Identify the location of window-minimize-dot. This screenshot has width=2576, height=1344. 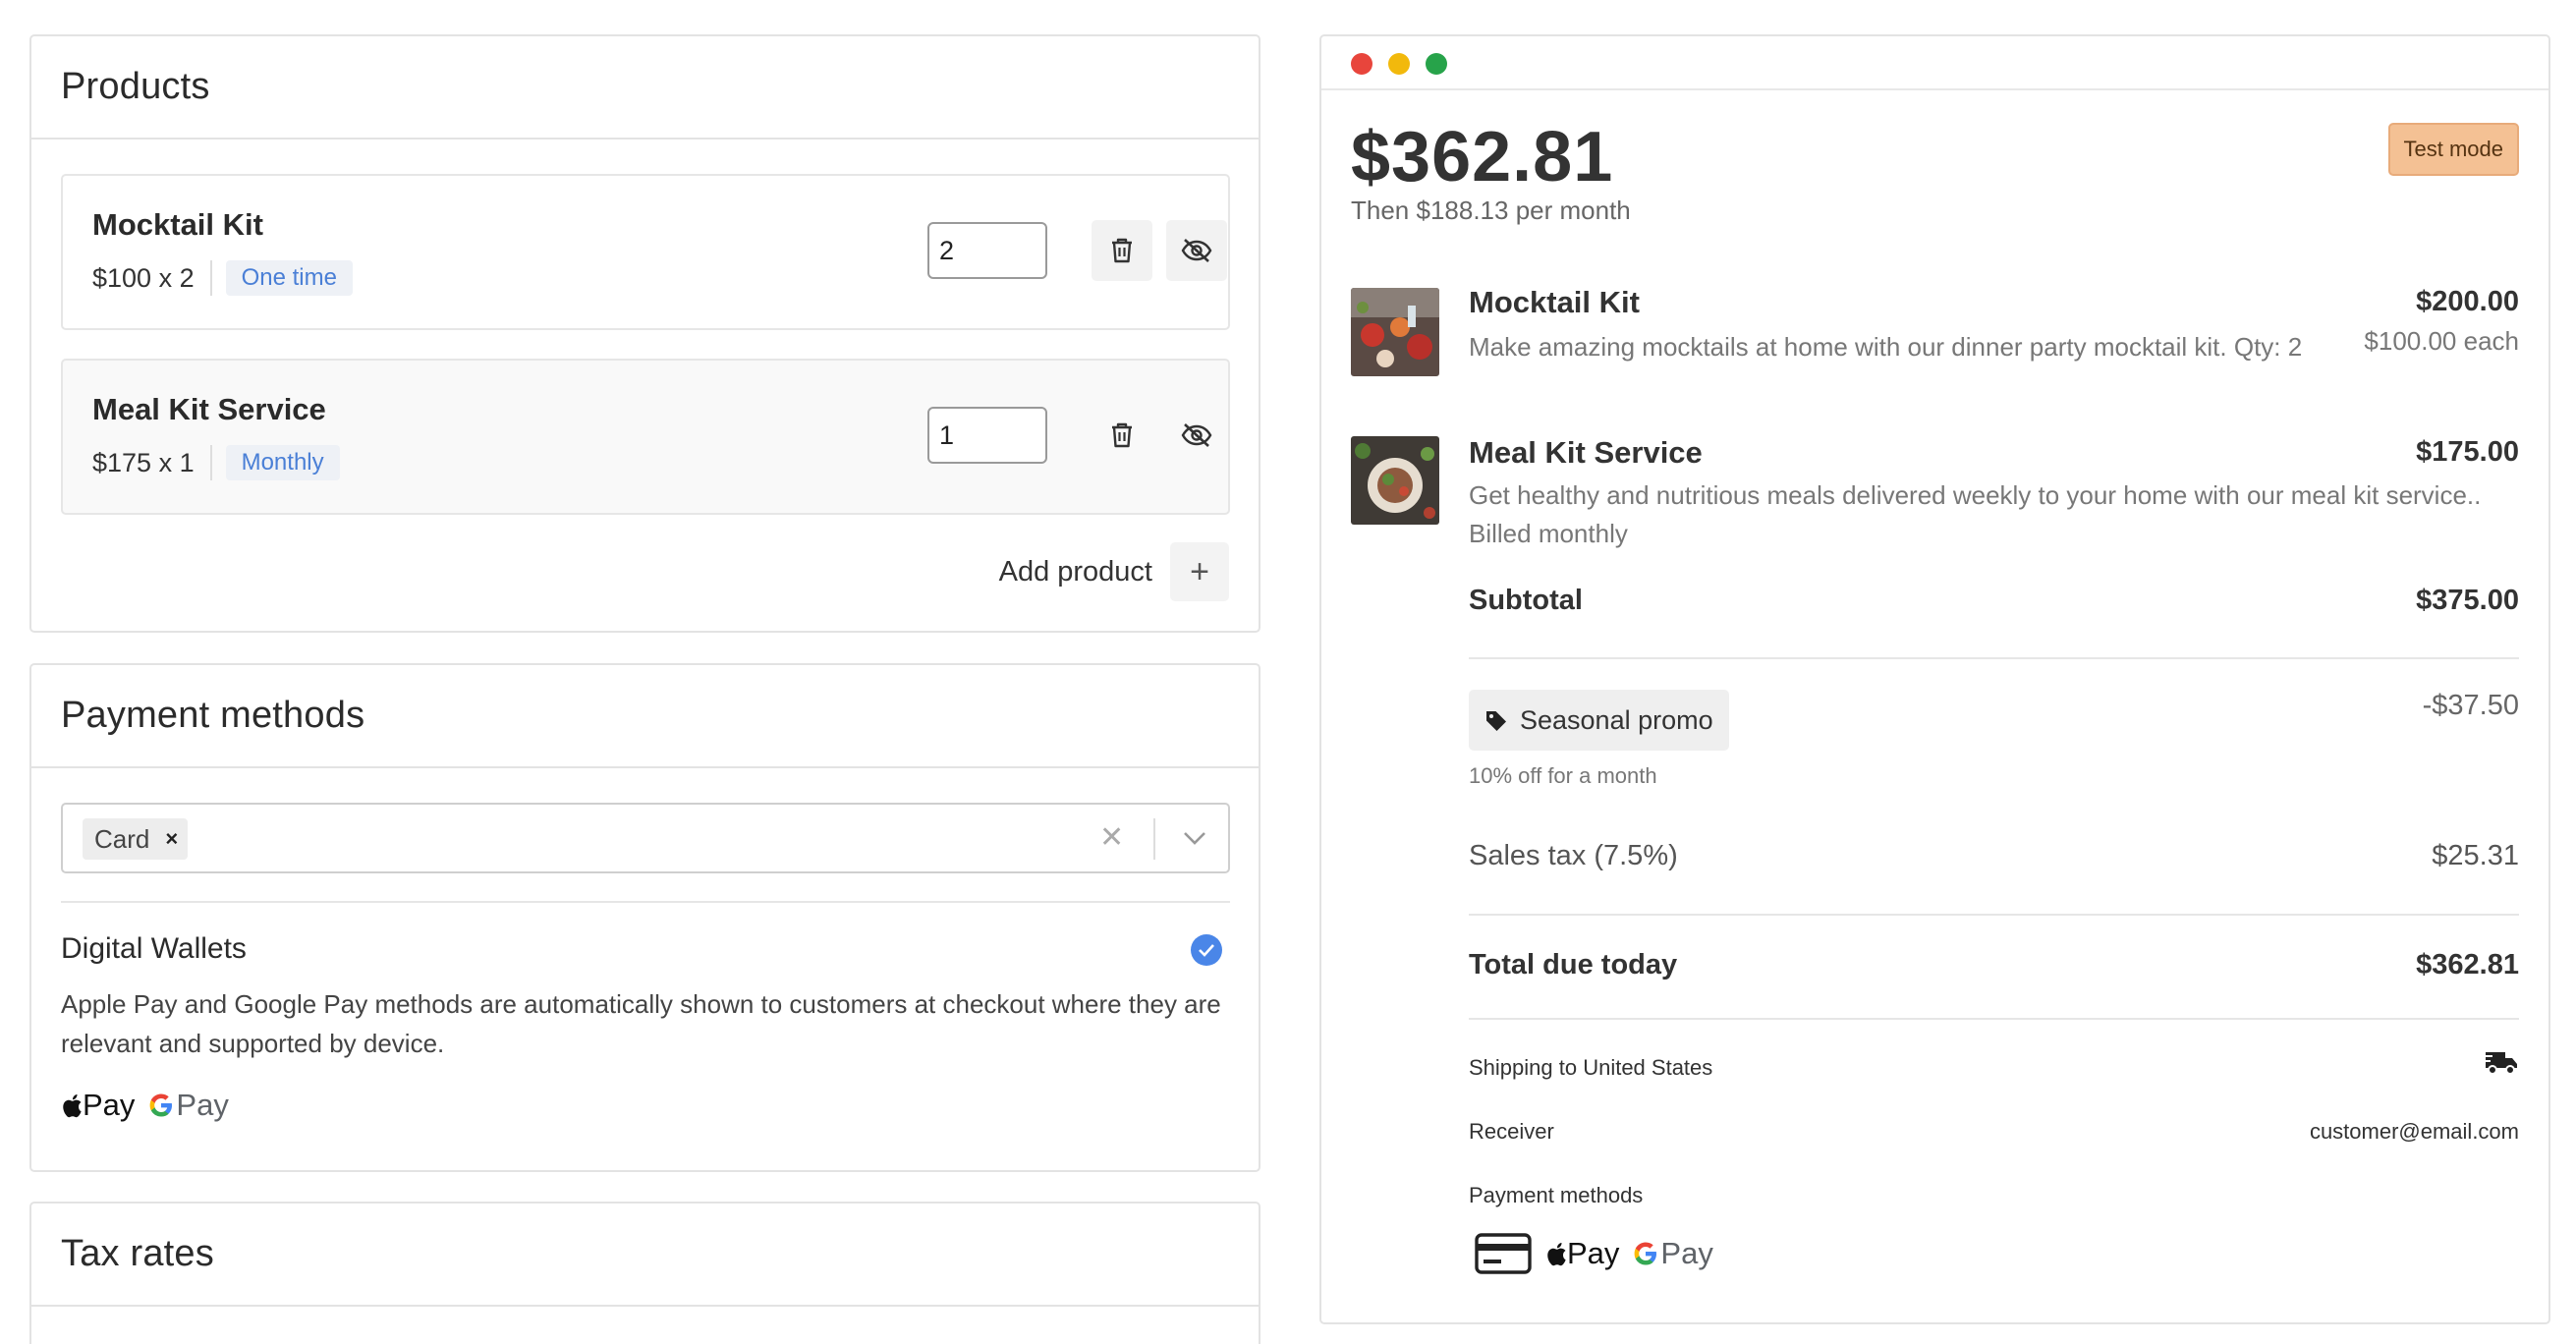
(1399, 64).